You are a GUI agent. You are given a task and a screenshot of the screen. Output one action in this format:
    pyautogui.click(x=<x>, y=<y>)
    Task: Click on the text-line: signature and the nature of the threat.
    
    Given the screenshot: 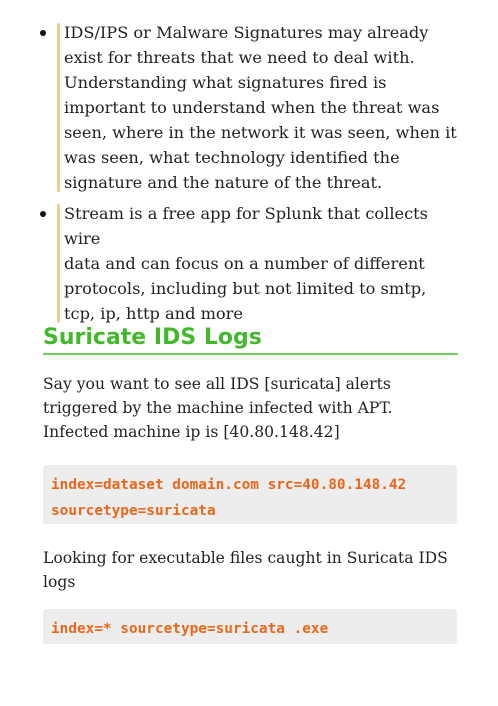 What is the action you would take?
    pyautogui.click(x=223, y=182)
    